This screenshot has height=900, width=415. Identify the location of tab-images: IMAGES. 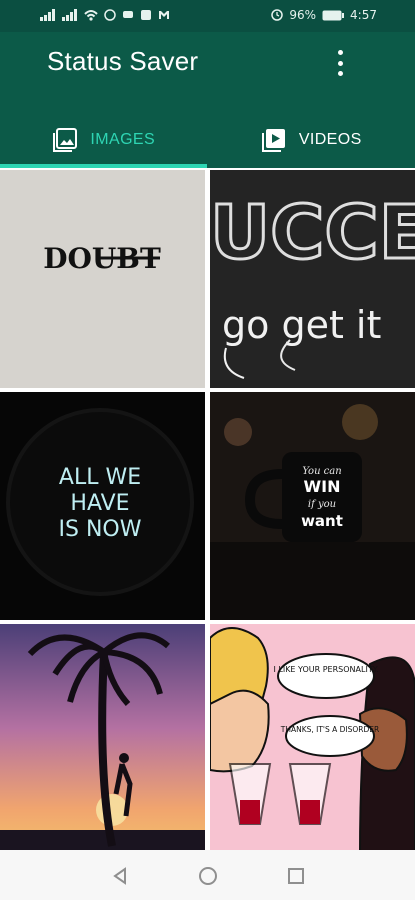
(104, 140).